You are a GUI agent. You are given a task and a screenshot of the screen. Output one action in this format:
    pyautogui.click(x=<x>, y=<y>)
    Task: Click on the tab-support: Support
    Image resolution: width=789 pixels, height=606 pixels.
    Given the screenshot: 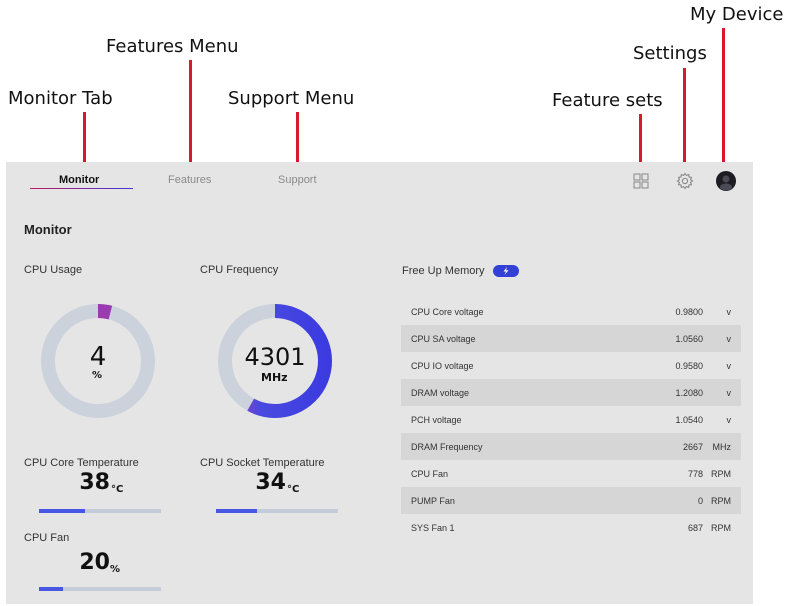 What is the action you would take?
    pyautogui.click(x=297, y=180)
    